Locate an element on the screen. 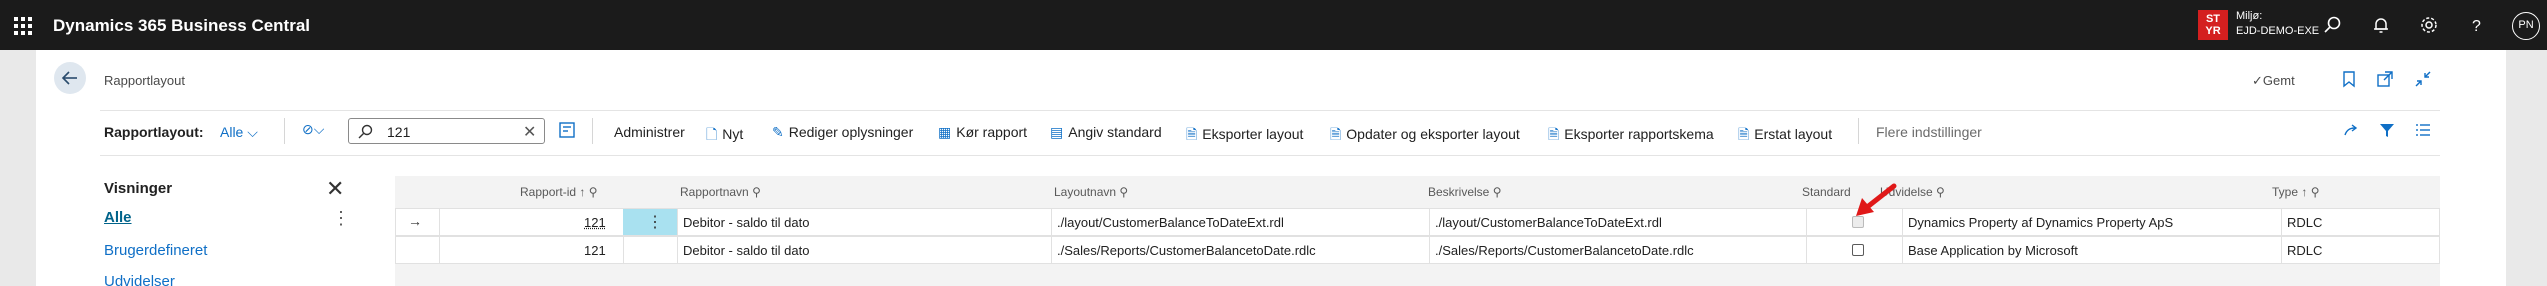 The width and height of the screenshot is (2547, 286). column-header-report-id: Rapport-id ↑ ⚲ is located at coordinates (559, 192).